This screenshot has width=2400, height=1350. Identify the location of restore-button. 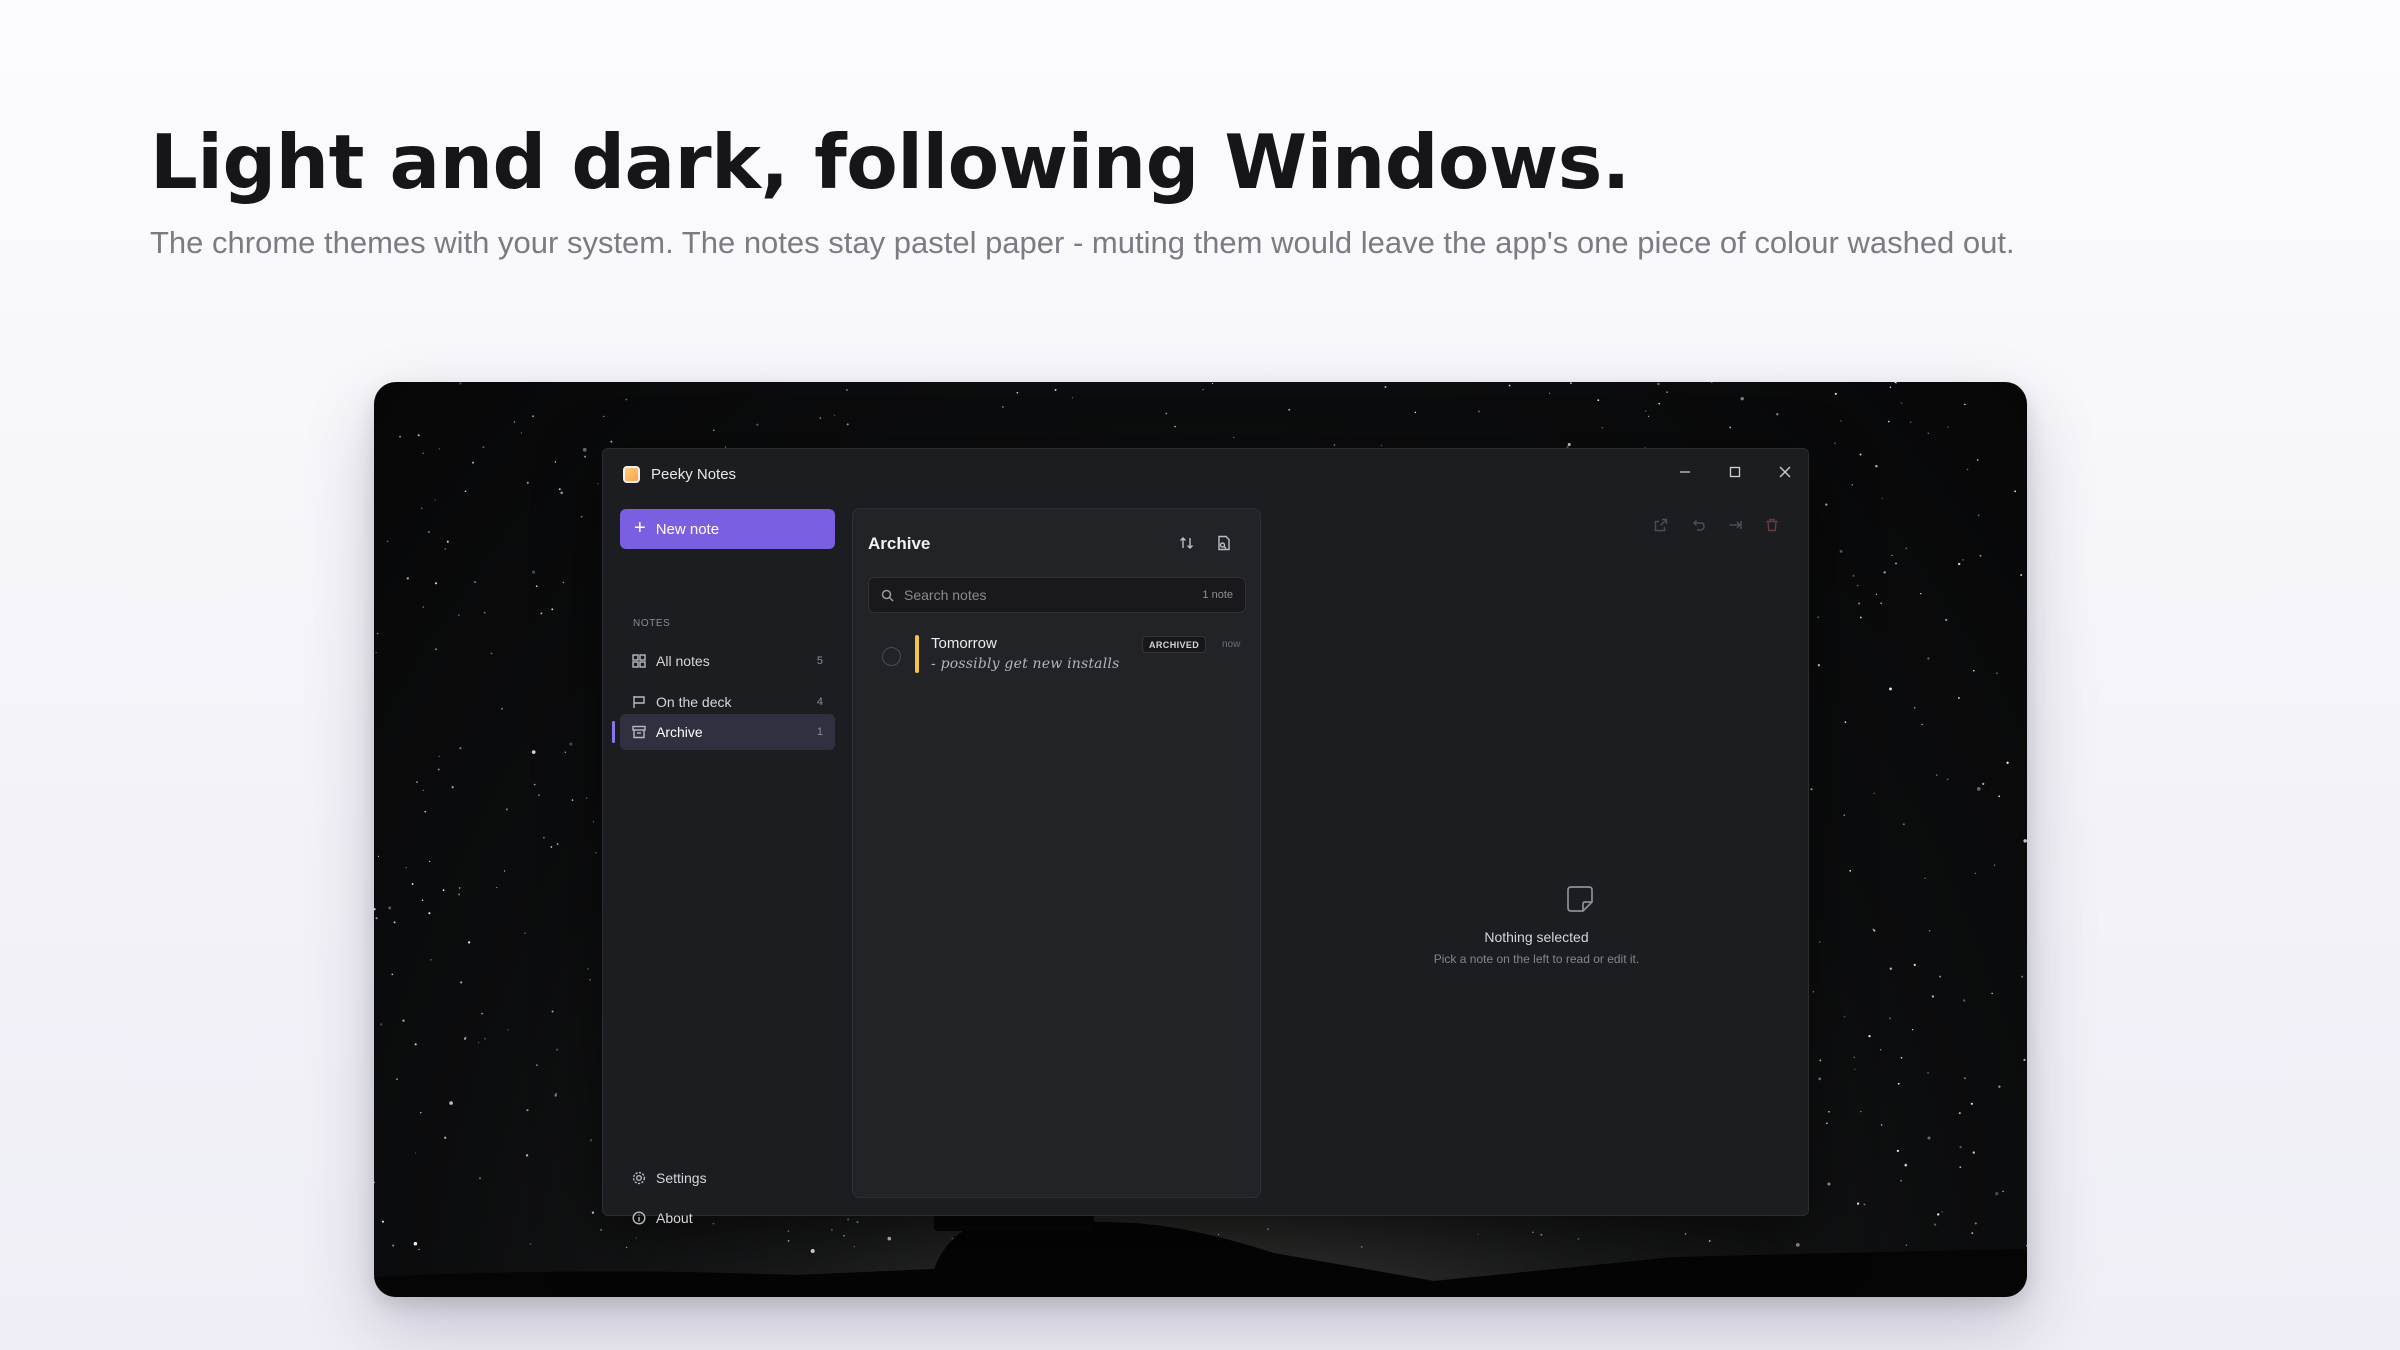
(1698, 525).